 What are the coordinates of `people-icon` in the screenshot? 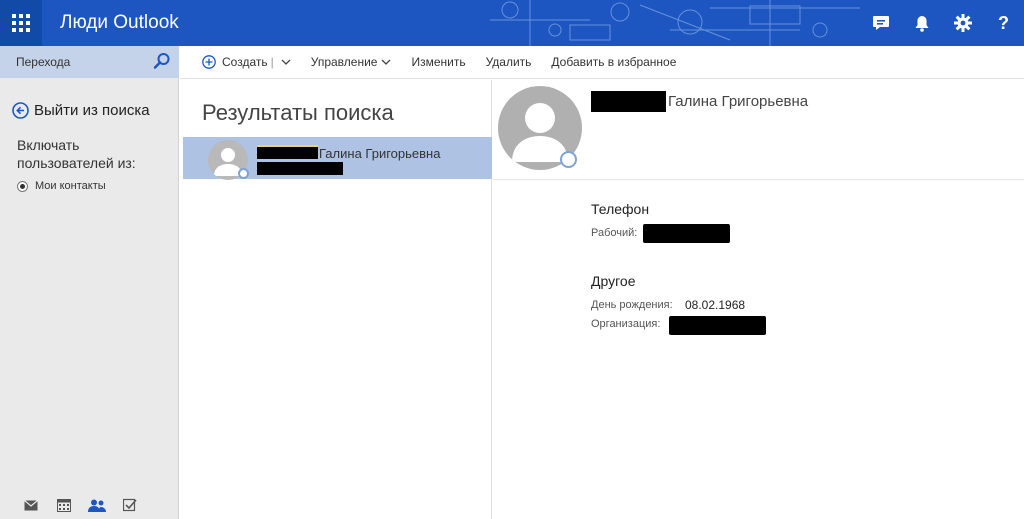 It's located at (96, 505).